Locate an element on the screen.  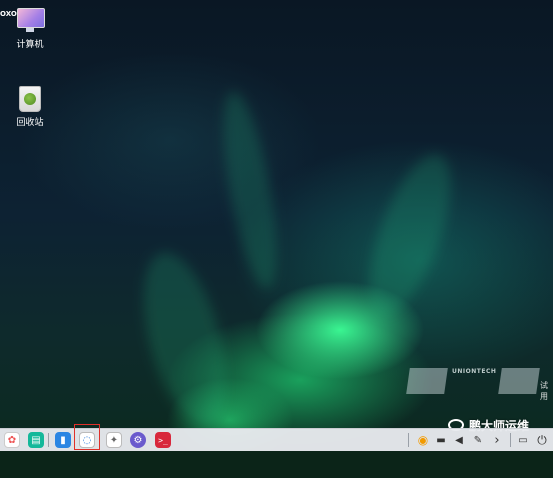
desktop-icon-trash: 回收站 is located at coordinates (30, 107).